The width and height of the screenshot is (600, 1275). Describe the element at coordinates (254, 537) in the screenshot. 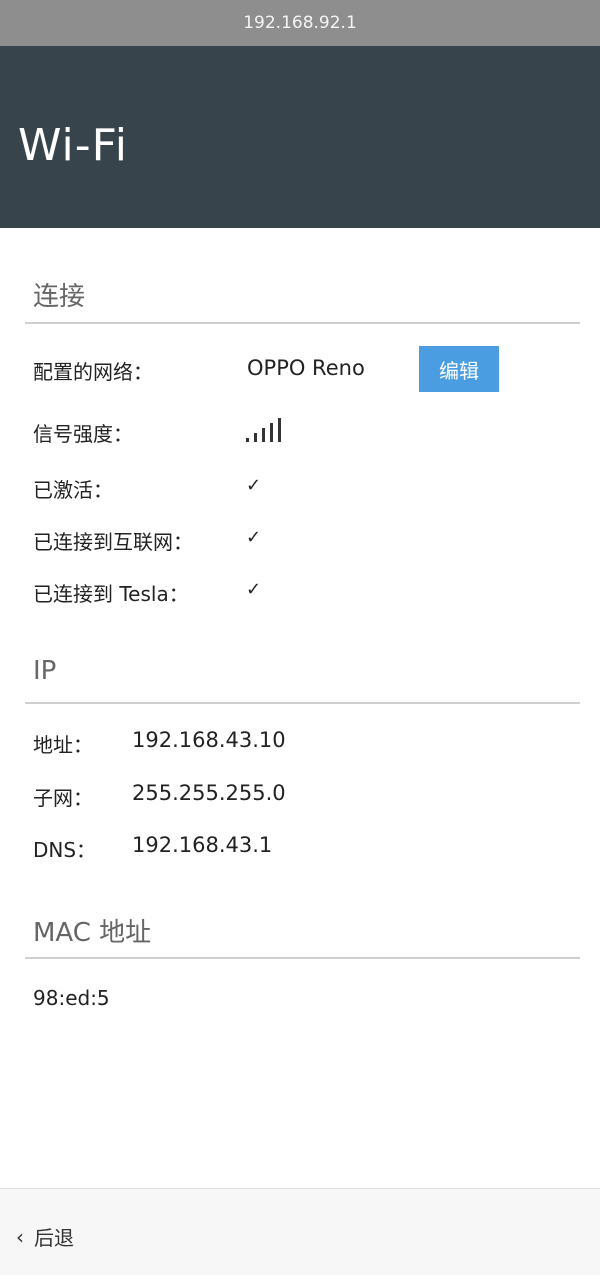

I see `internet-check-icon: ✓` at that location.